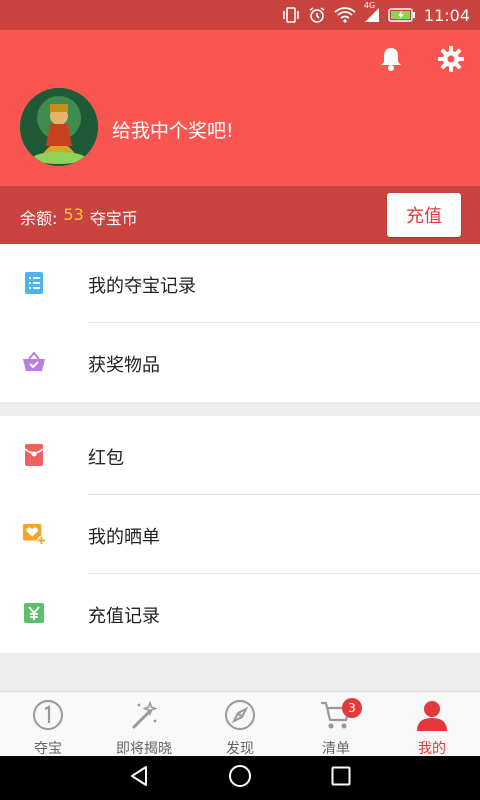  Describe the element at coordinates (352, 708) in the screenshot. I see `cart-count-badge: 3` at that location.